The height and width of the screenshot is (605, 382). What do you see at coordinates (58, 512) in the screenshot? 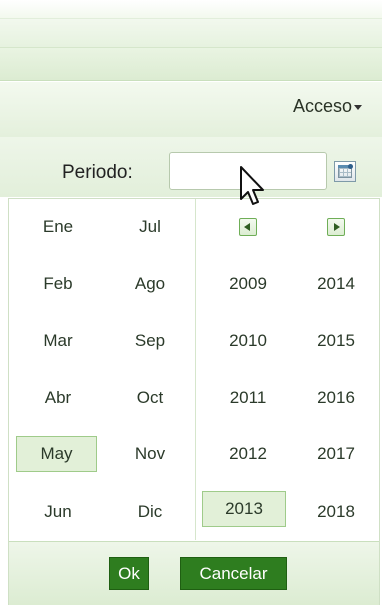
I see `month-cell-jun: Jun` at bounding box center [58, 512].